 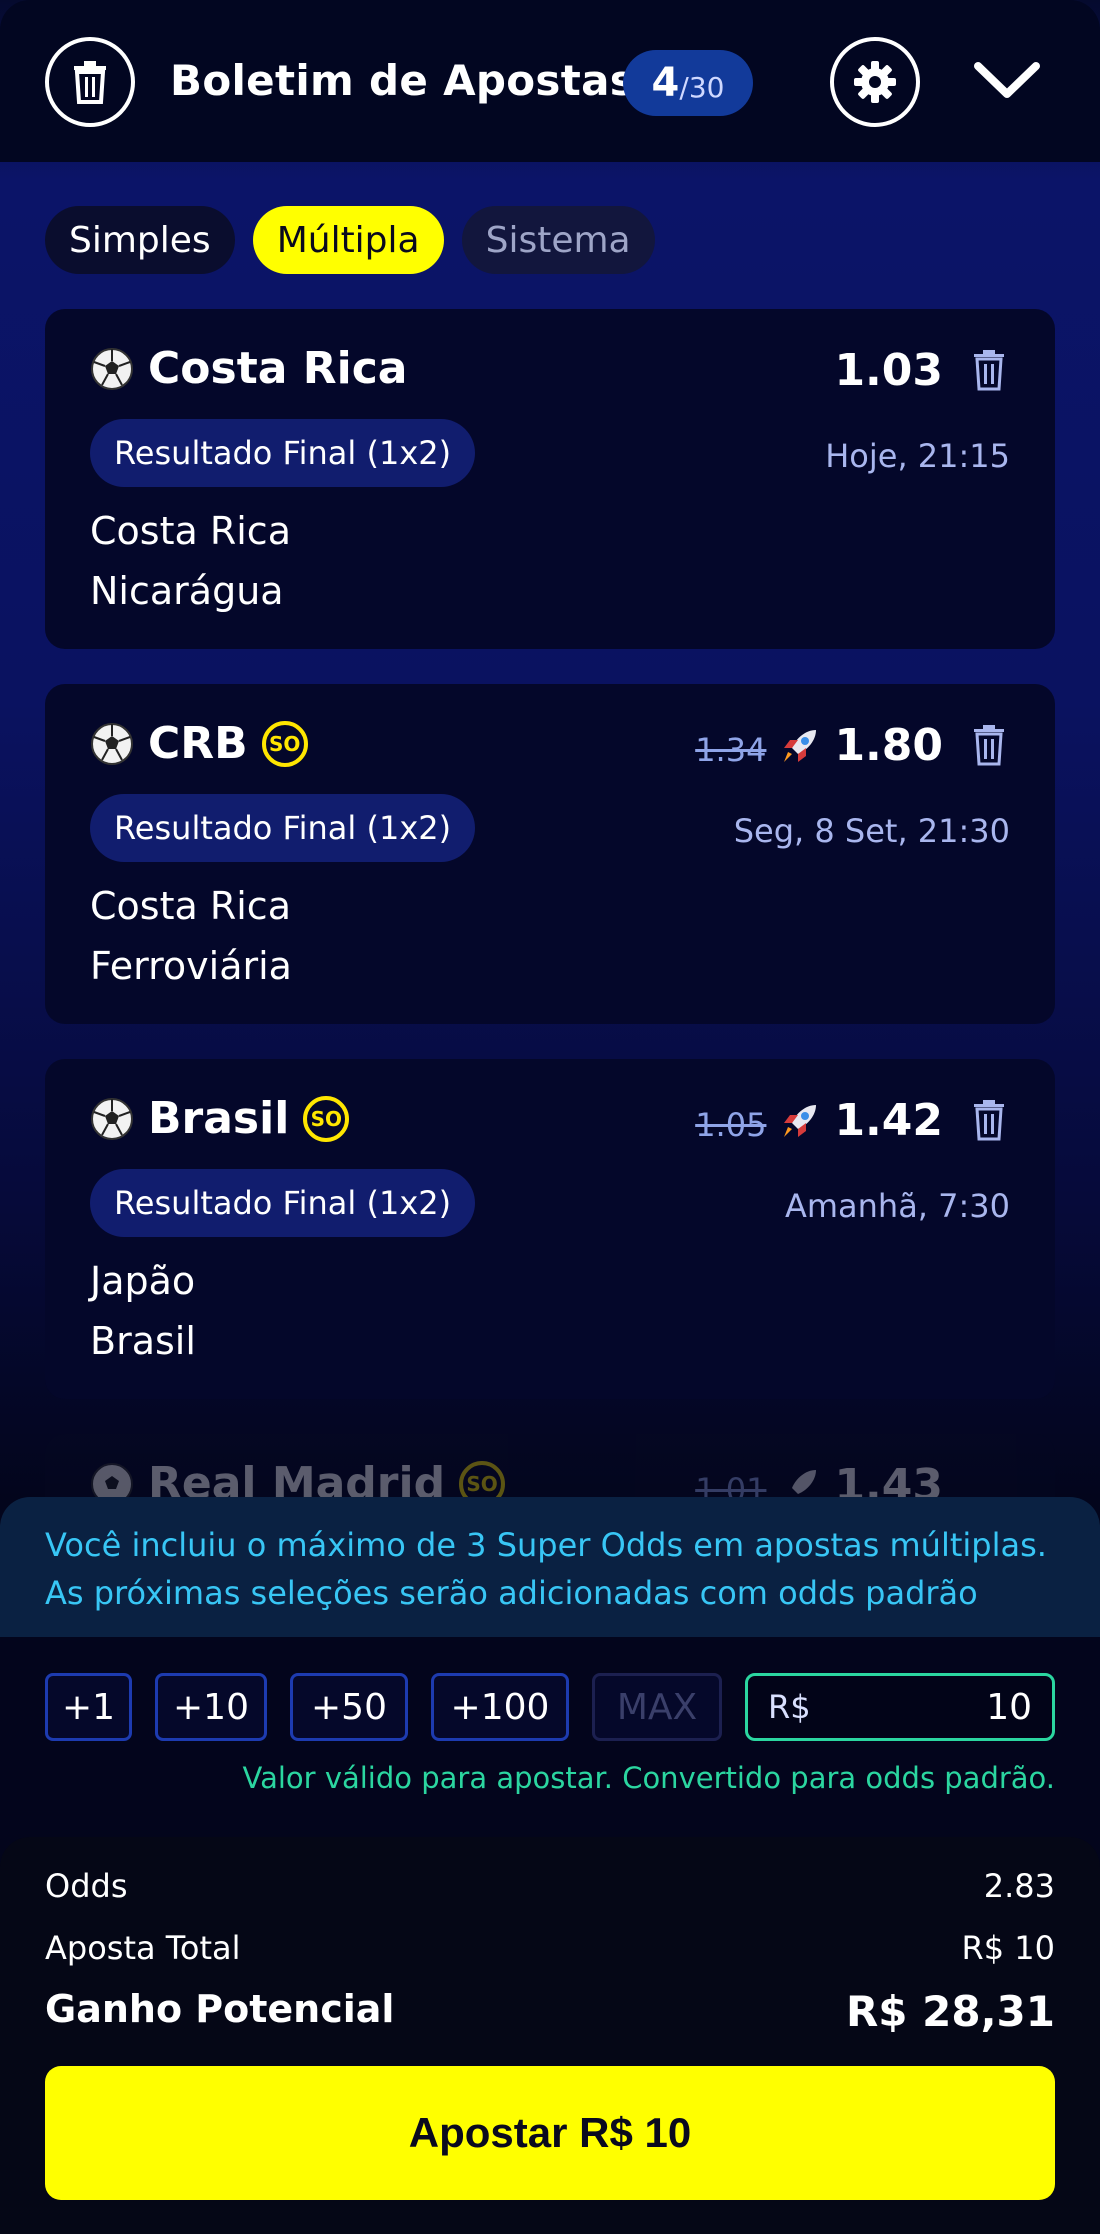 I want to click on odds-row: Odds 2.83, so click(x=550, y=1886).